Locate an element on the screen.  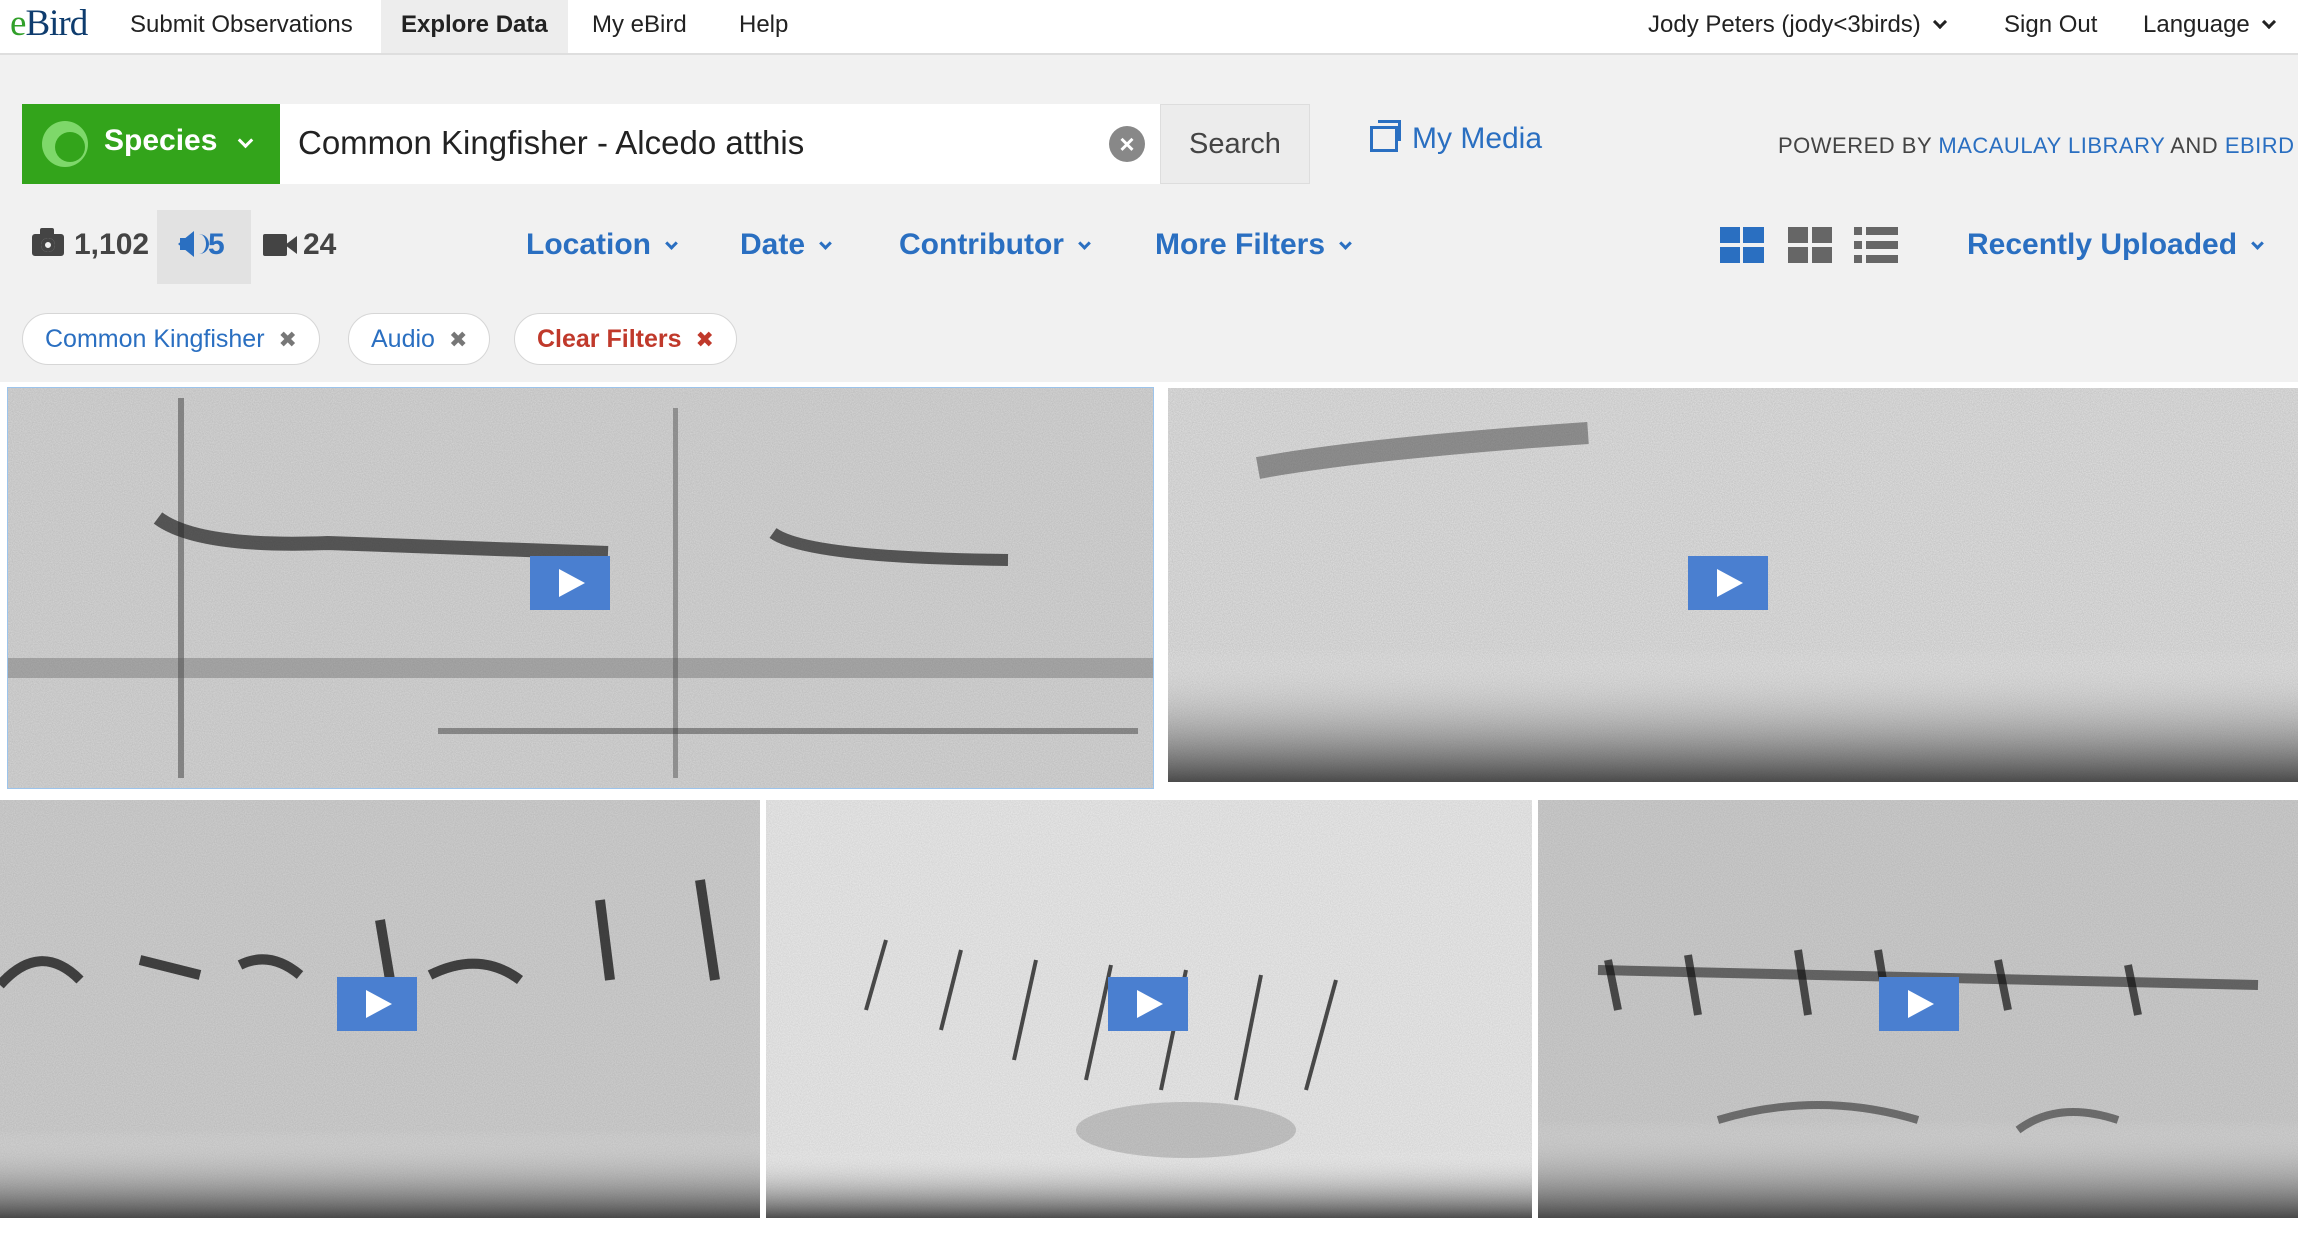
language-menu: Language is located at coordinates (2209, 26).